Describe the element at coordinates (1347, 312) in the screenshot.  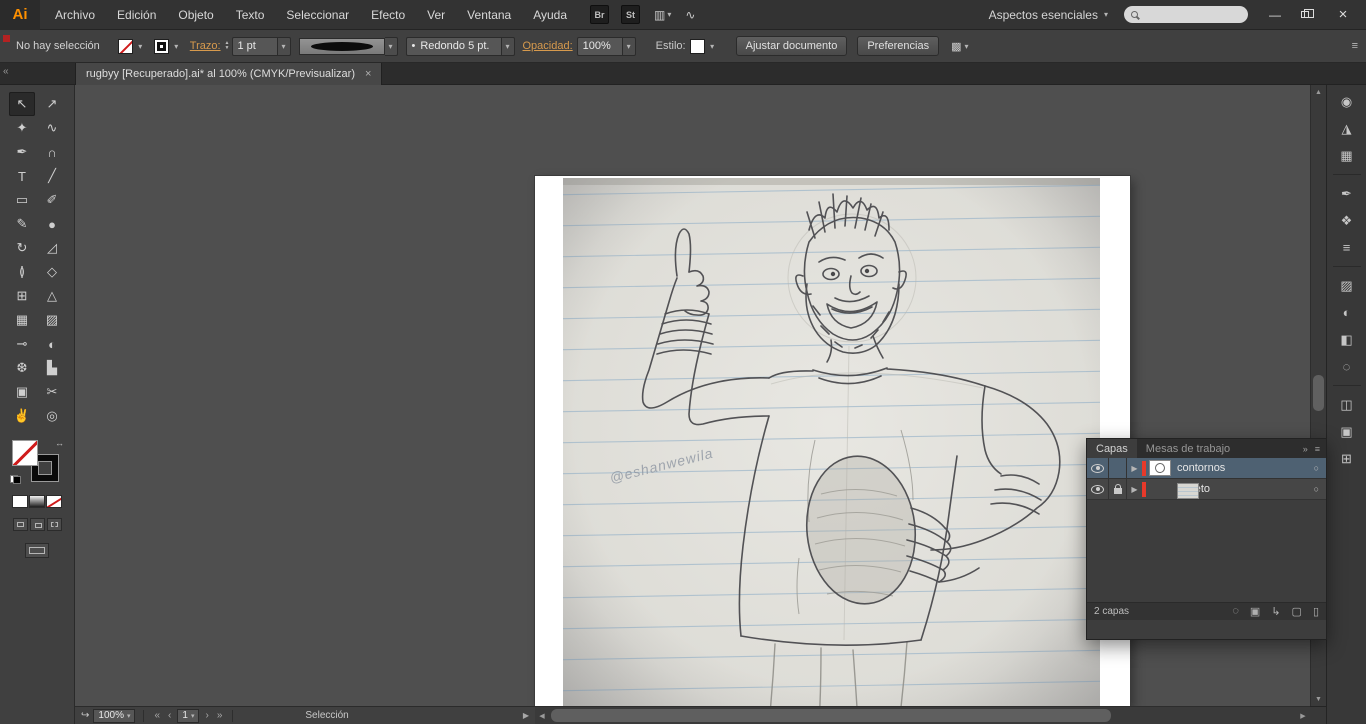
I see `transparency-panel-icon: ◐` at that location.